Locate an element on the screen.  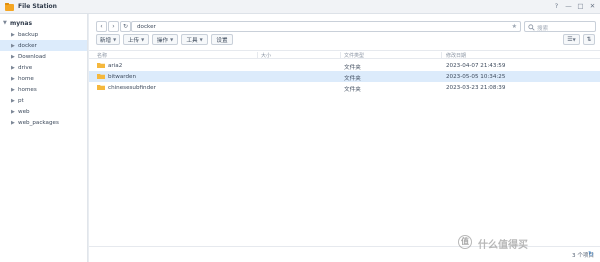
sidebar-item-home: ▶ home is located at coordinates (43, 78).